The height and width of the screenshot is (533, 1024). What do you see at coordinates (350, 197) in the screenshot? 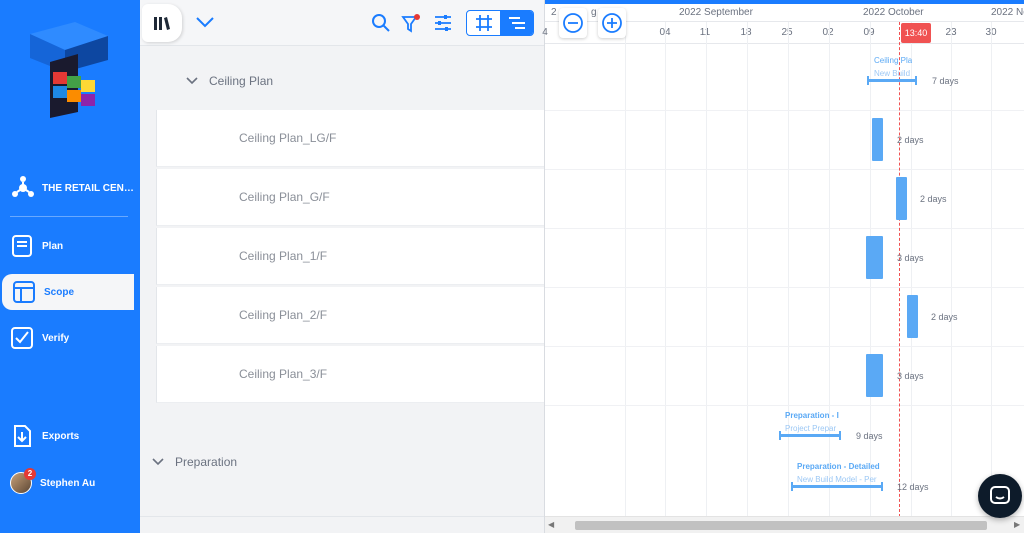
I see `tree-row: Ceiling Plan_G/F` at bounding box center [350, 197].